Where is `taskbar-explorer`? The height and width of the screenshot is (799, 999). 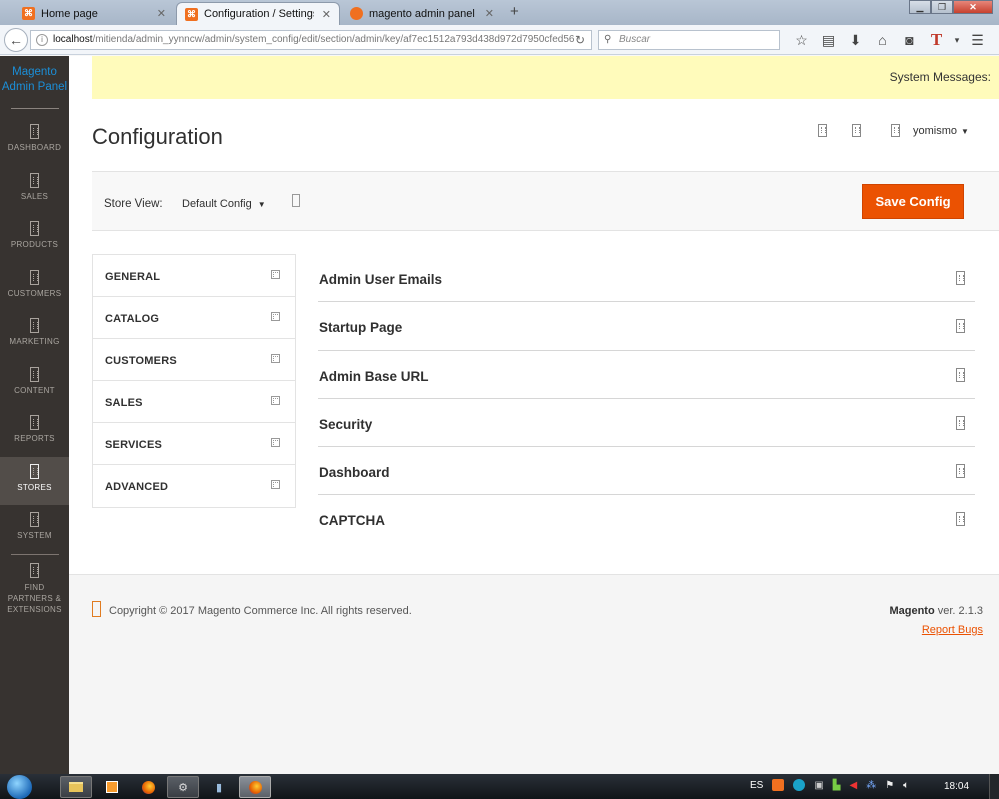 taskbar-explorer is located at coordinates (76, 787).